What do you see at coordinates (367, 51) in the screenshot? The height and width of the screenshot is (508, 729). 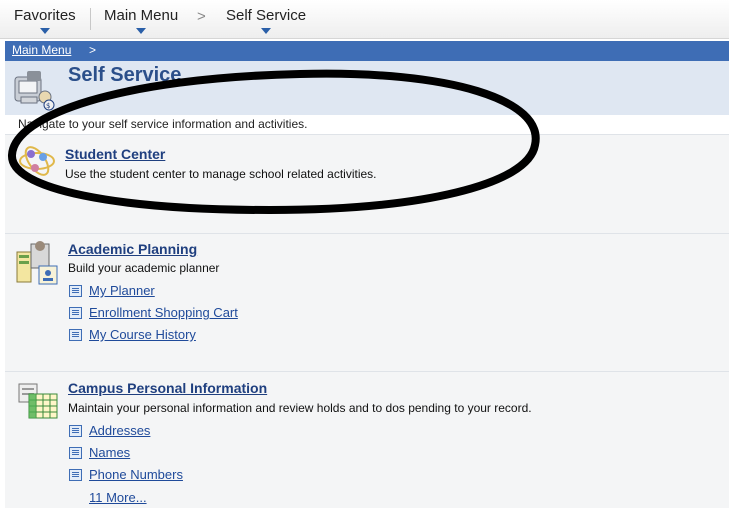 I see `breadcrumb: Main Menu >` at bounding box center [367, 51].